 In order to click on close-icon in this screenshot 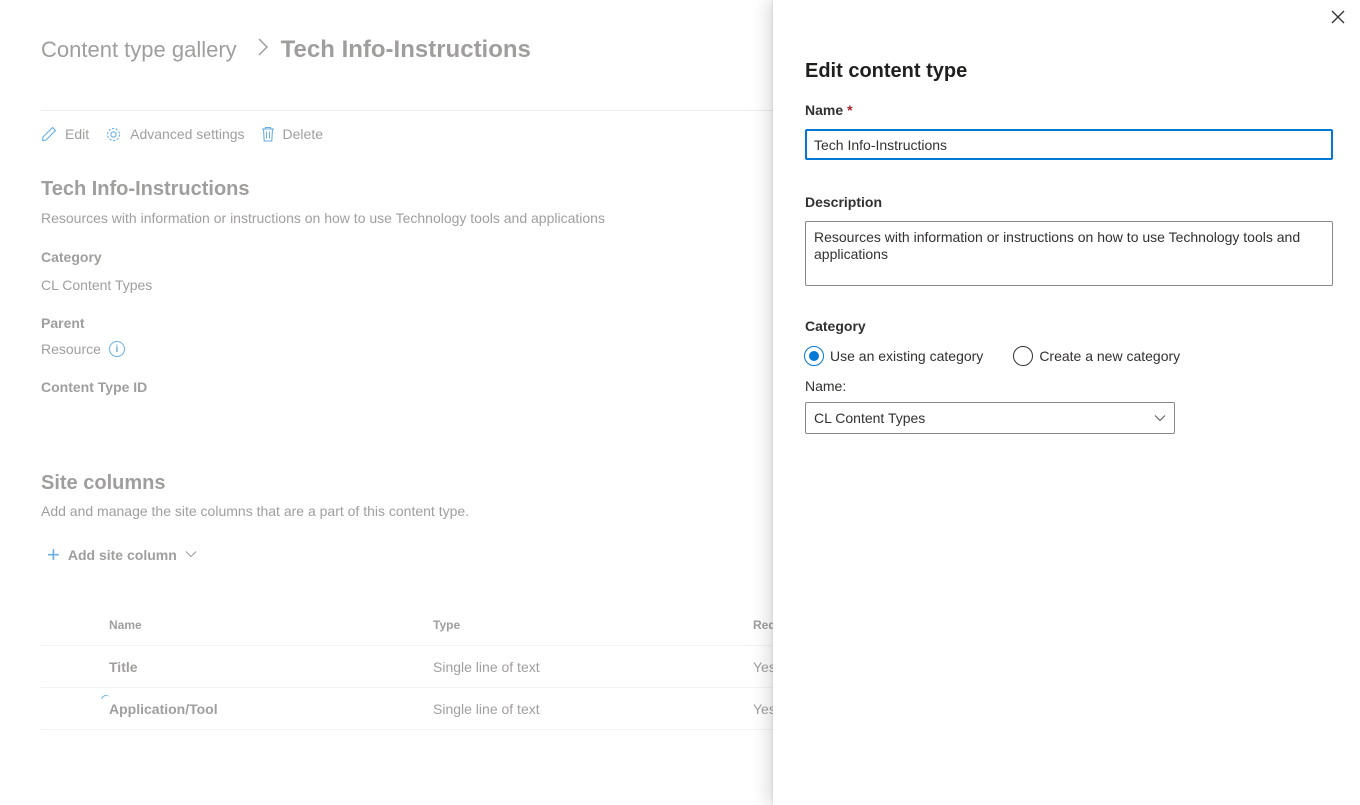, I will do `click(1338, 18)`.